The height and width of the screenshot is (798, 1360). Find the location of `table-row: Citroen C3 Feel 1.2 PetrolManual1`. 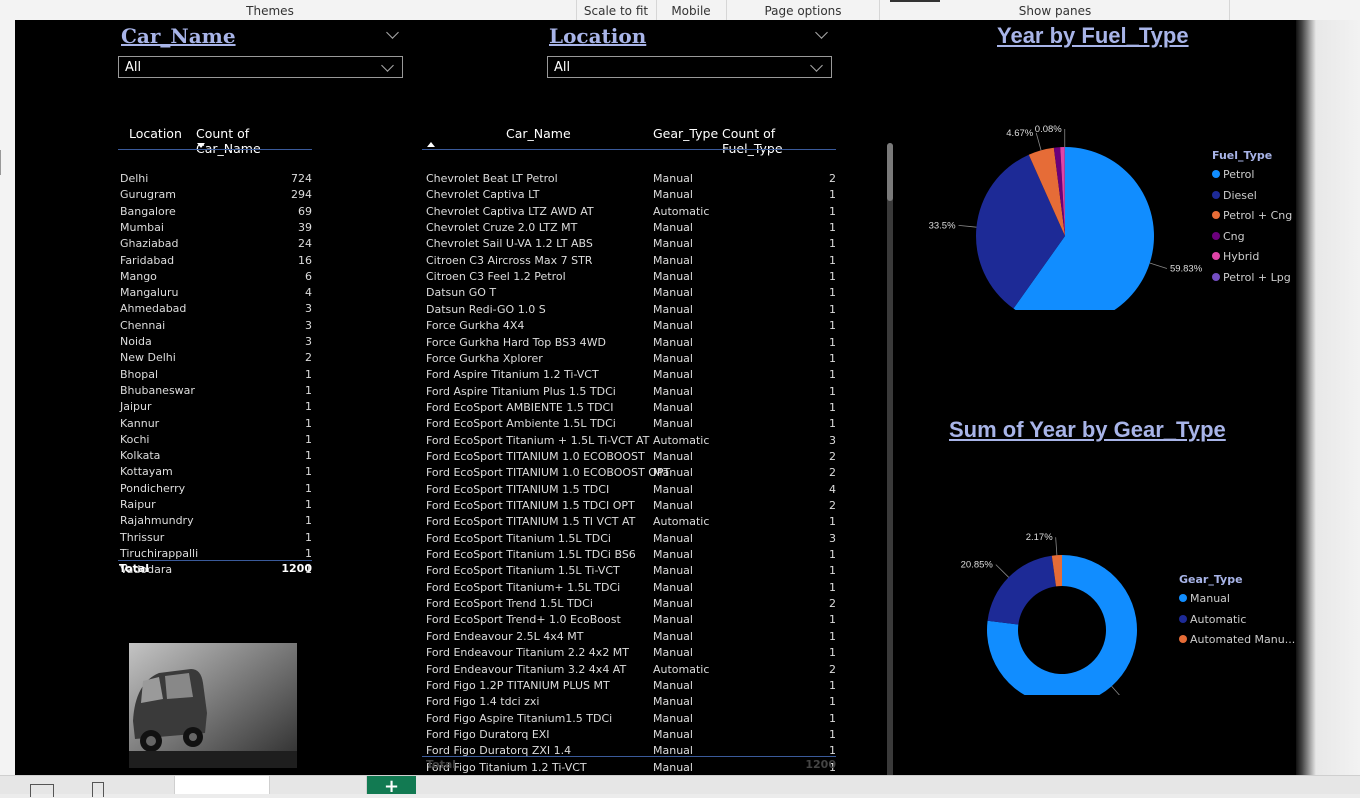

table-row: Citroen C3 Feel 1.2 PetrolManual1 is located at coordinates (629, 277).